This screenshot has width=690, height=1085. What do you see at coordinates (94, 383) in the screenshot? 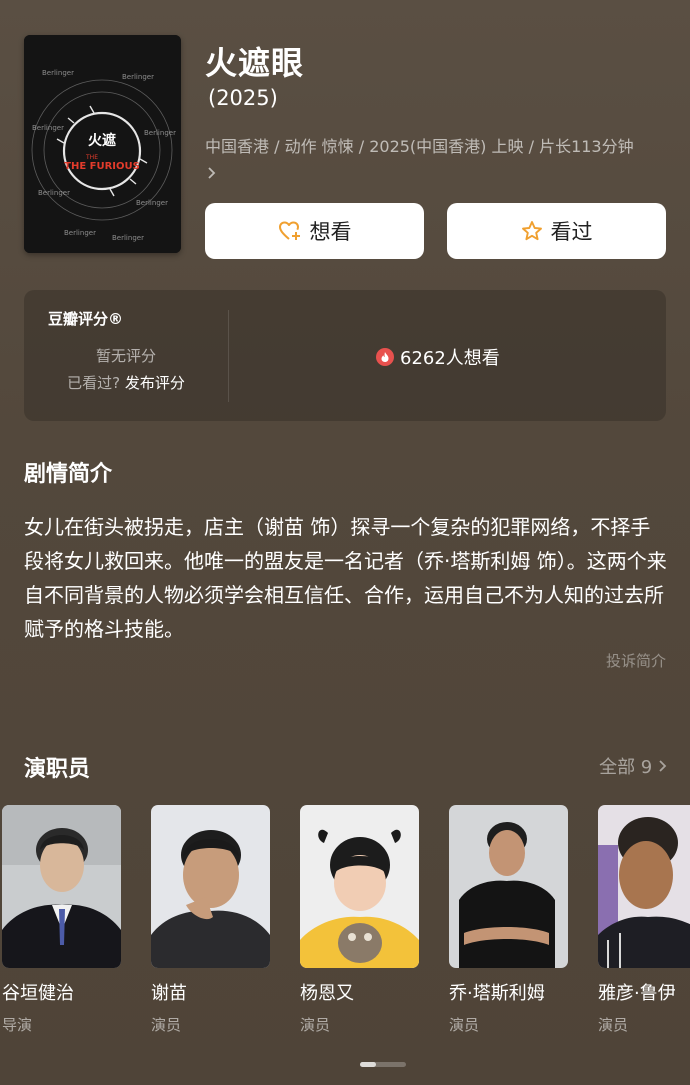
I see `seen-prompt-text: 已看过?` at bounding box center [94, 383].